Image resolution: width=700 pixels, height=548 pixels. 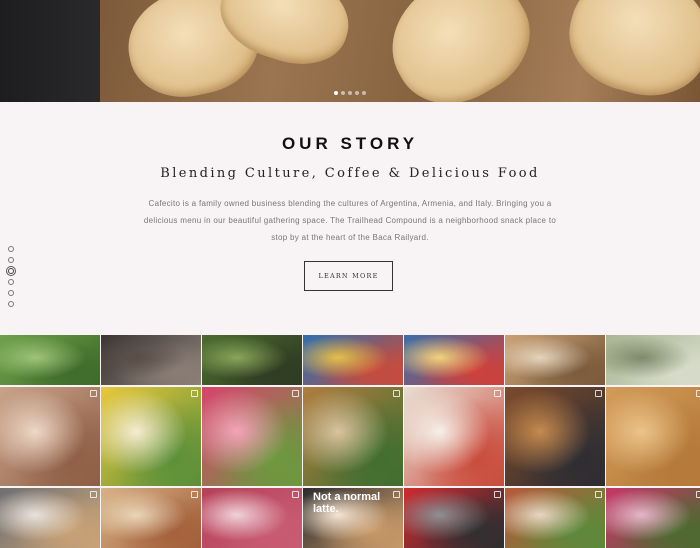 I want to click on empanada-tray-photo, so click(x=653, y=436).